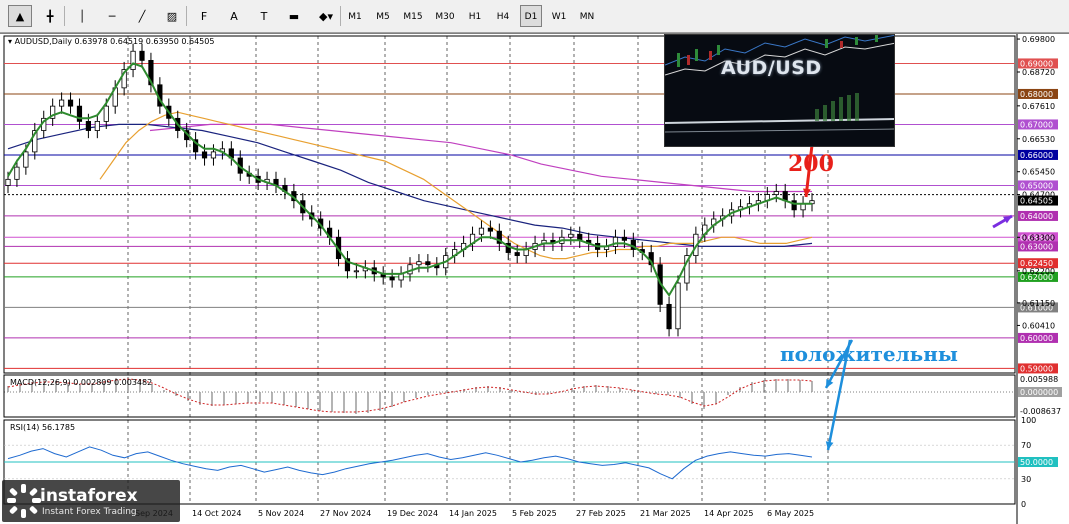  What do you see at coordinates (445, 16) in the screenshot?
I see `timeframe-m30: M30` at bounding box center [445, 16].